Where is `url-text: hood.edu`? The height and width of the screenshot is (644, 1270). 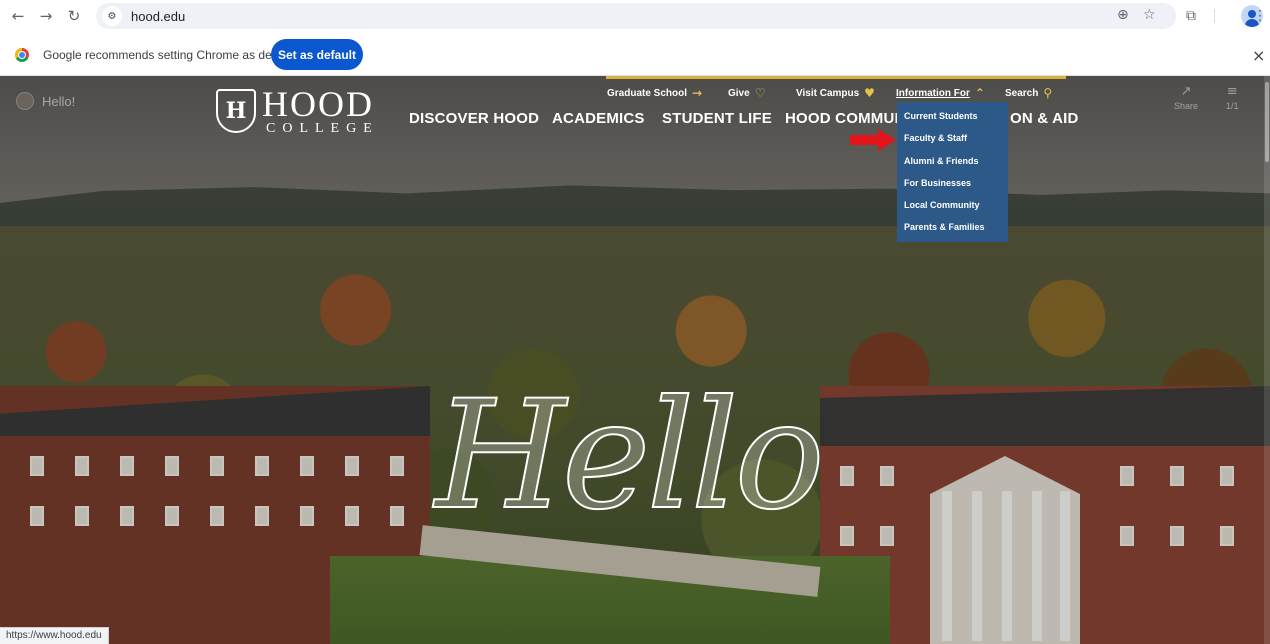
url-text: hood.edu is located at coordinates (158, 16).